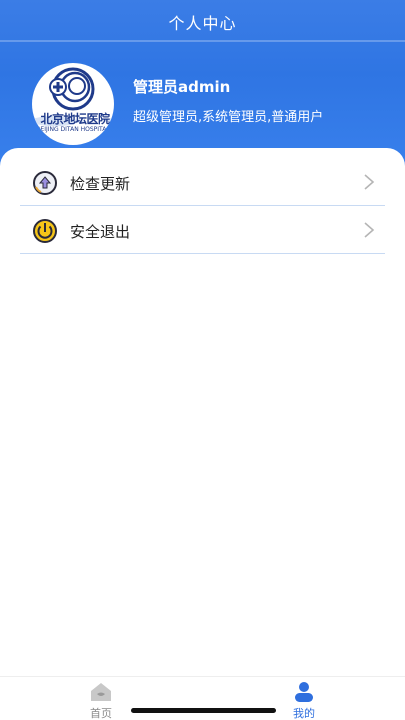  What do you see at coordinates (73, 104) in the screenshot?
I see `avatar: 北京地坛医院 BEIJING DITAN HOSPITAL` at bounding box center [73, 104].